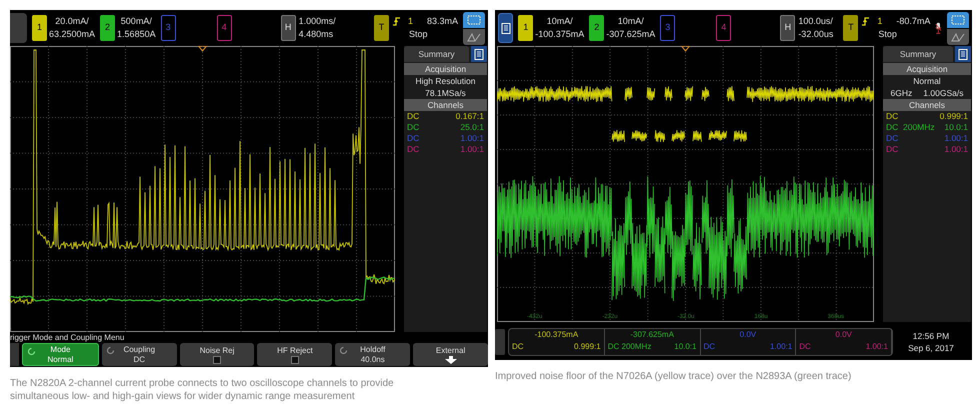  Describe the element at coordinates (317, 21) in the screenshot. I see `scale-readout: 1.000ms/` at that location.